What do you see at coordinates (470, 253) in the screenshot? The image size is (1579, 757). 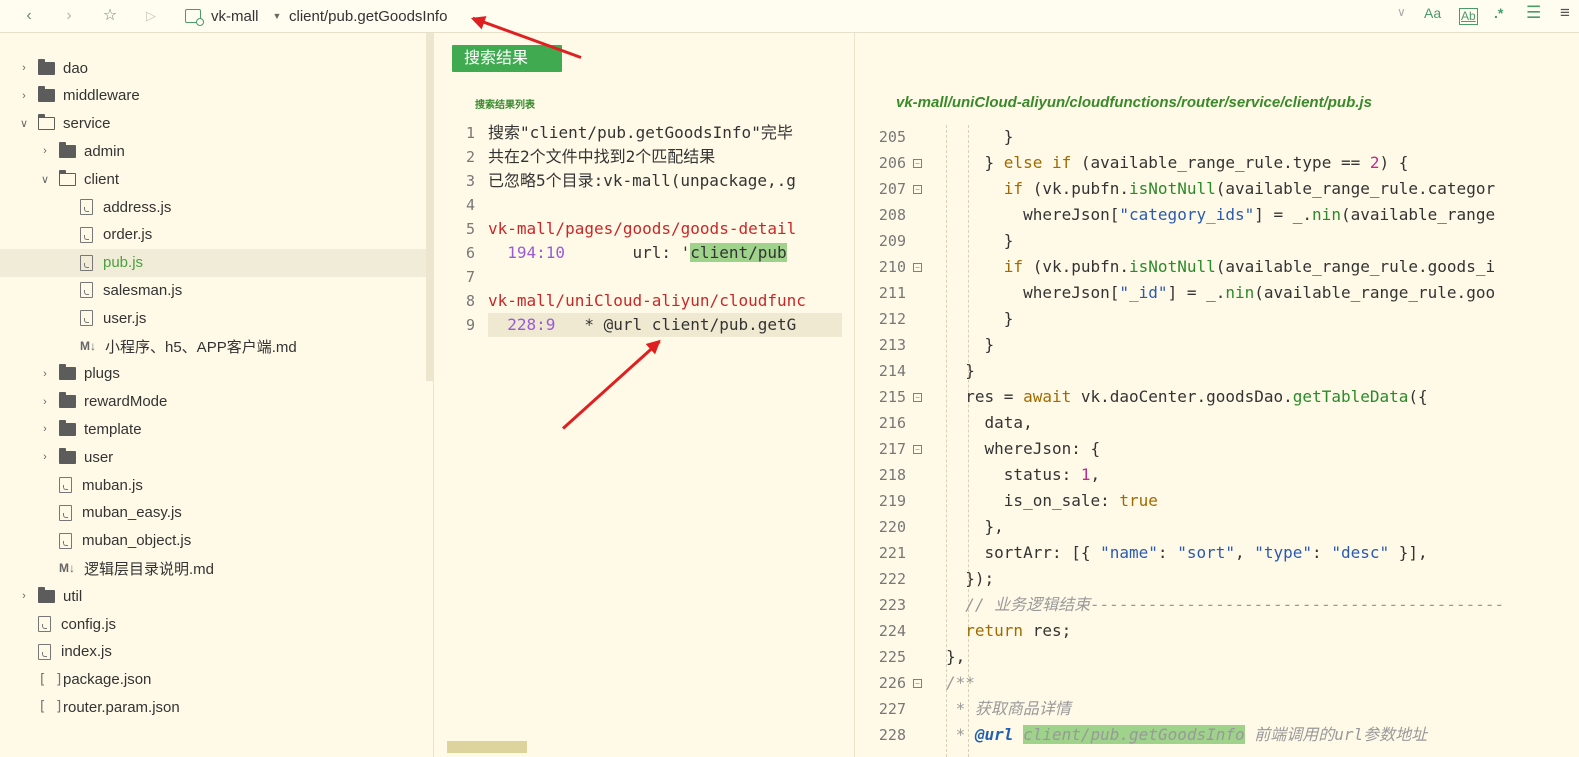 I see `line-number: 6` at bounding box center [470, 253].